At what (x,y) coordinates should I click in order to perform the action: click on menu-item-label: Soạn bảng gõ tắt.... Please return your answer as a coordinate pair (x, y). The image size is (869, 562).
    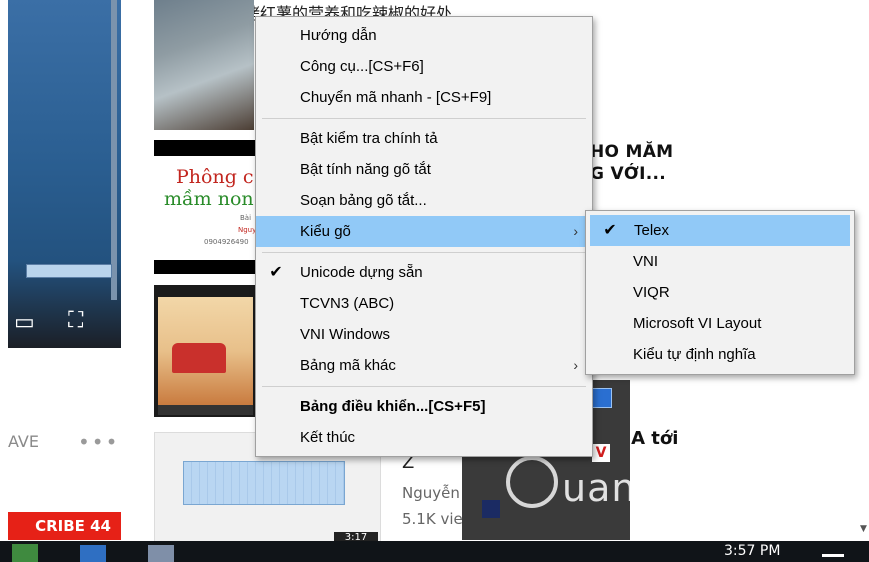
    Looking at the image, I should click on (363, 200).